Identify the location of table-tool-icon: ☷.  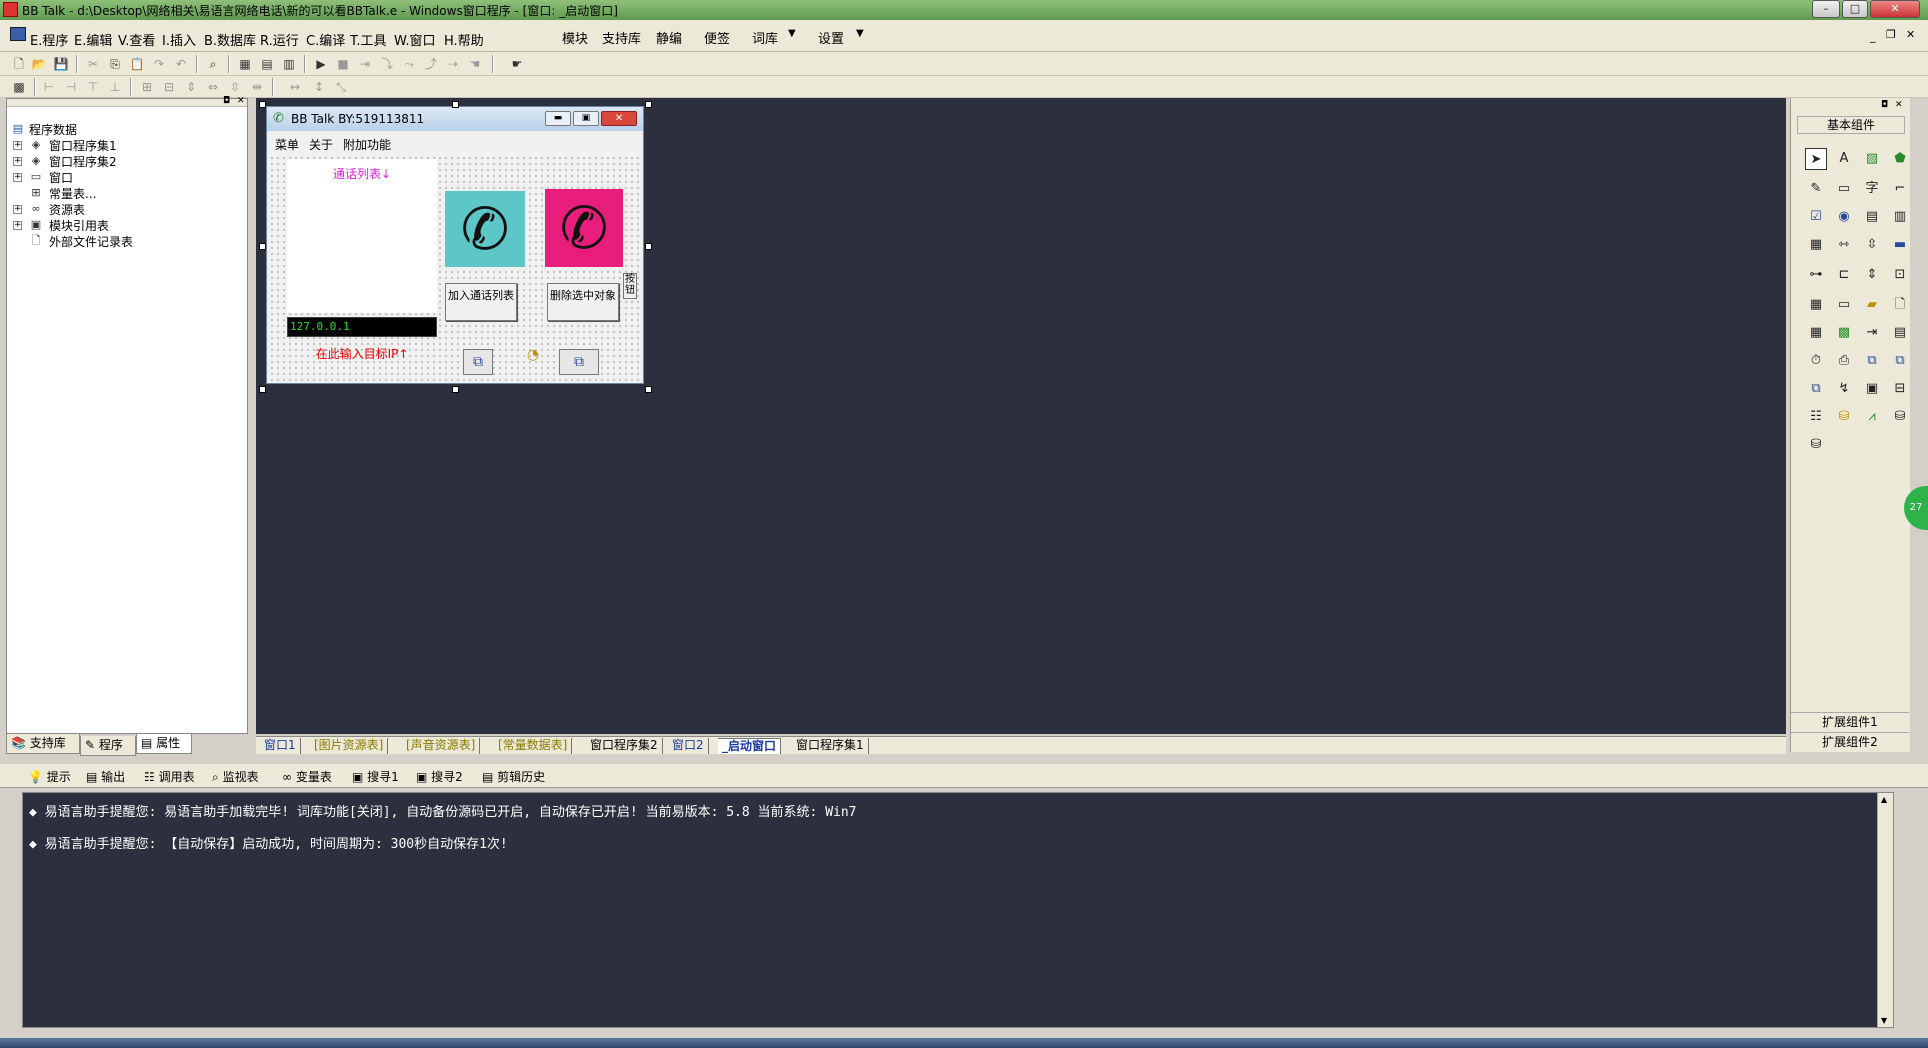
(1816, 417).